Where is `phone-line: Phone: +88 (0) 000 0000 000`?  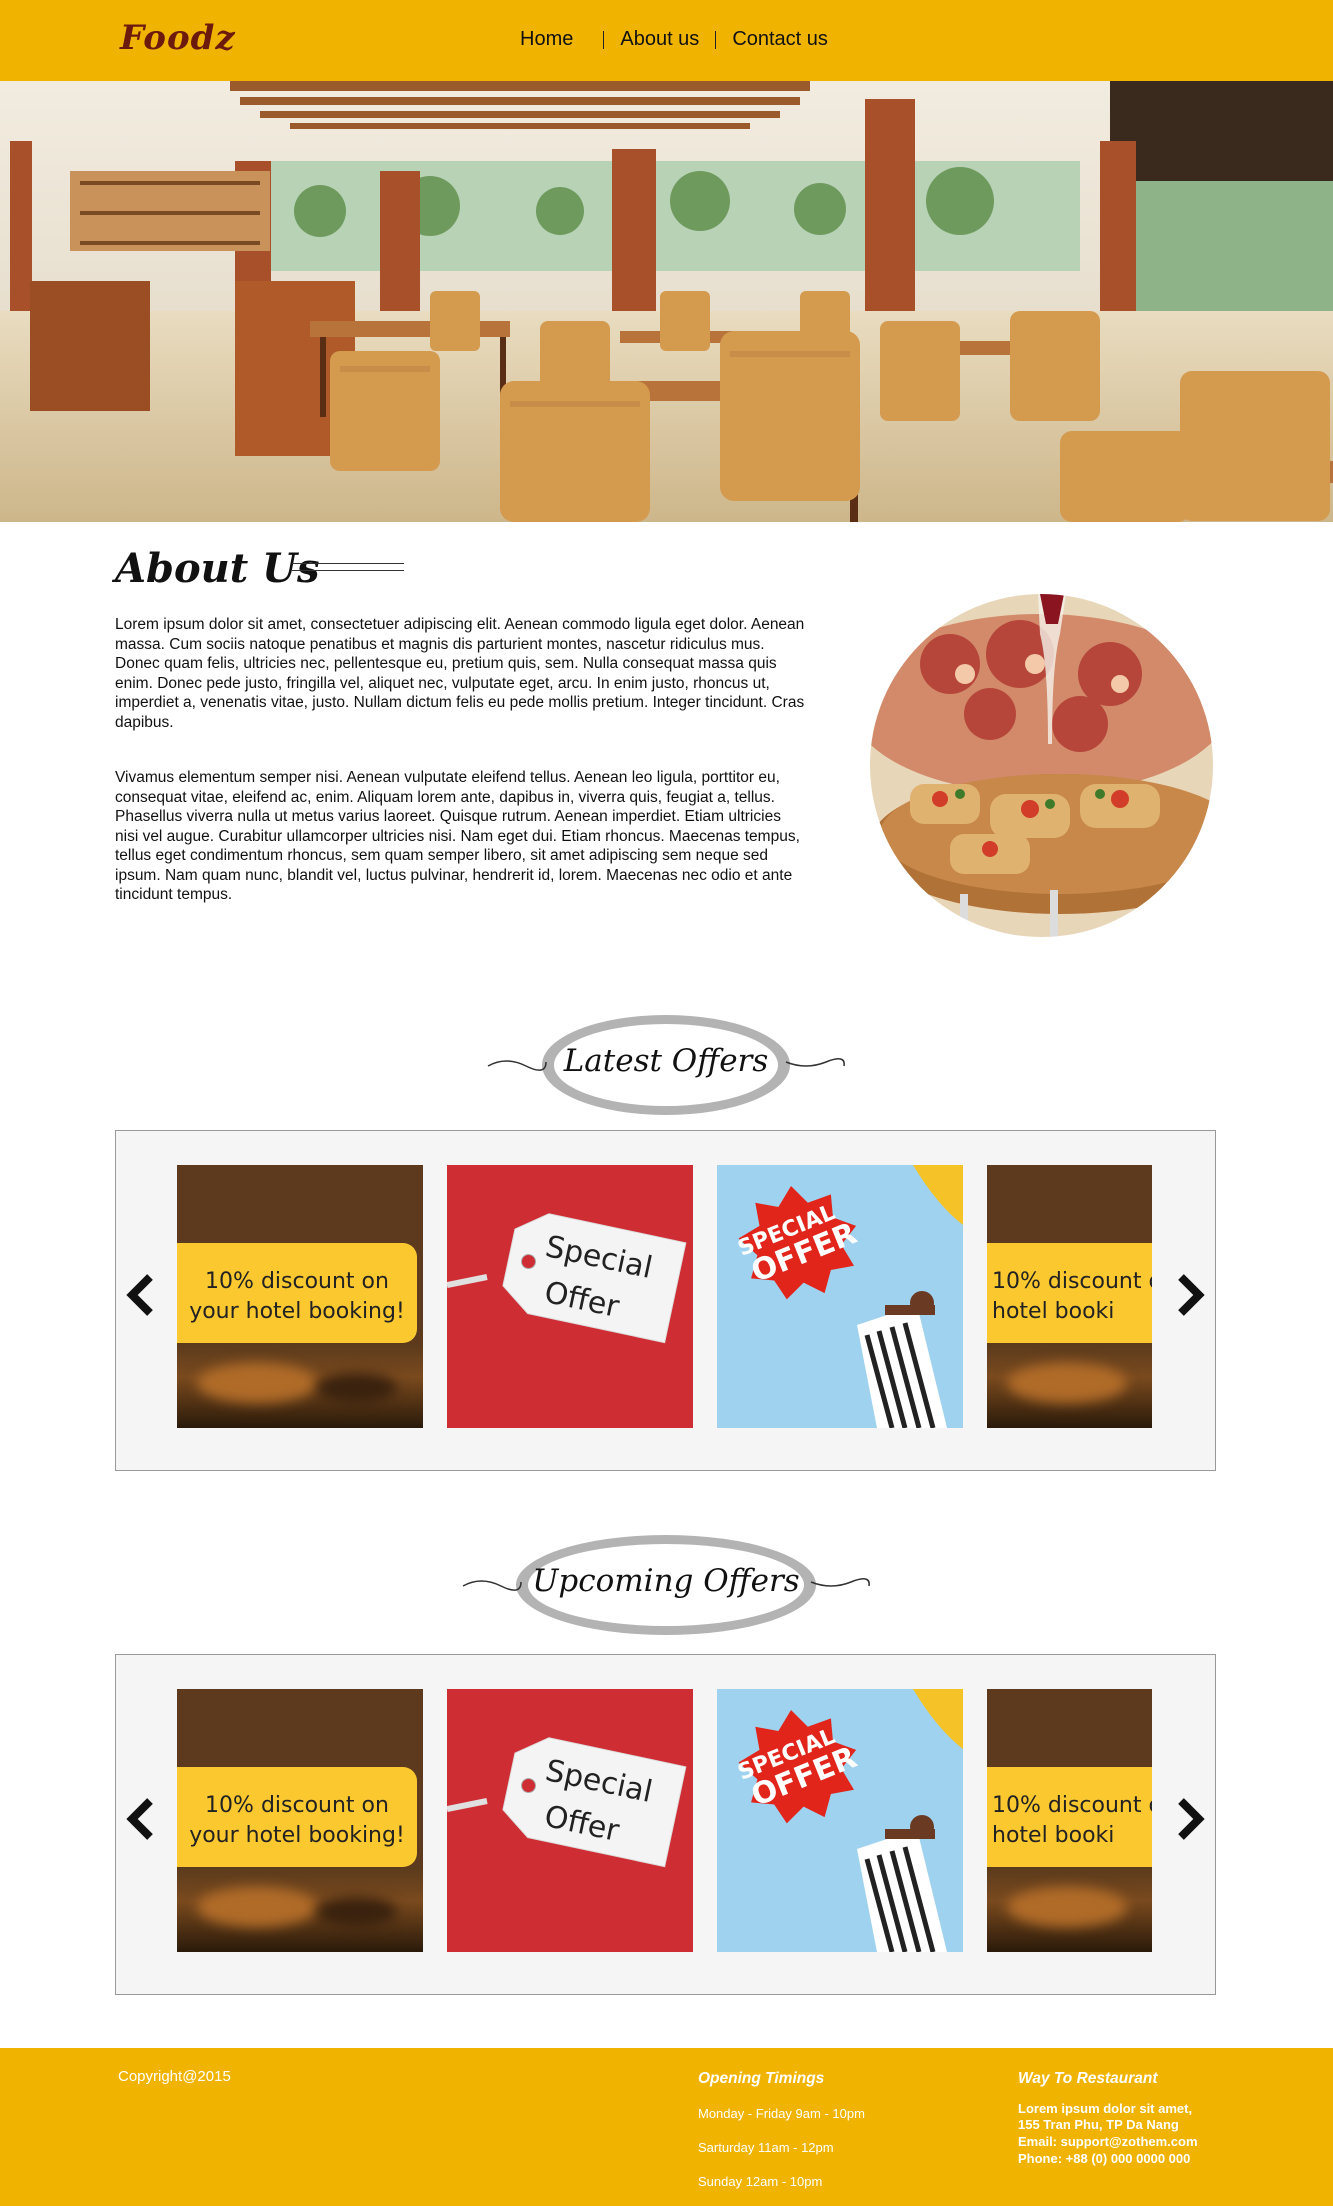
phone-line: Phone: +88 (0) 000 0000 000 is located at coordinates (1104, 2159).